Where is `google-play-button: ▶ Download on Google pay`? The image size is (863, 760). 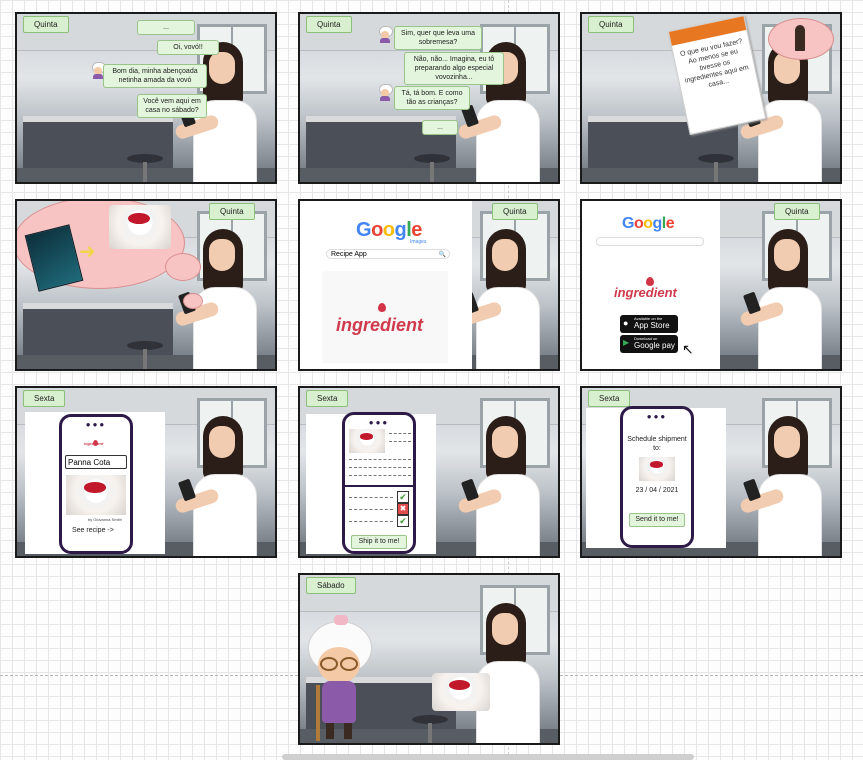
google-play-button: ▶ Download on Google pay is located at coordinates (649, 344).